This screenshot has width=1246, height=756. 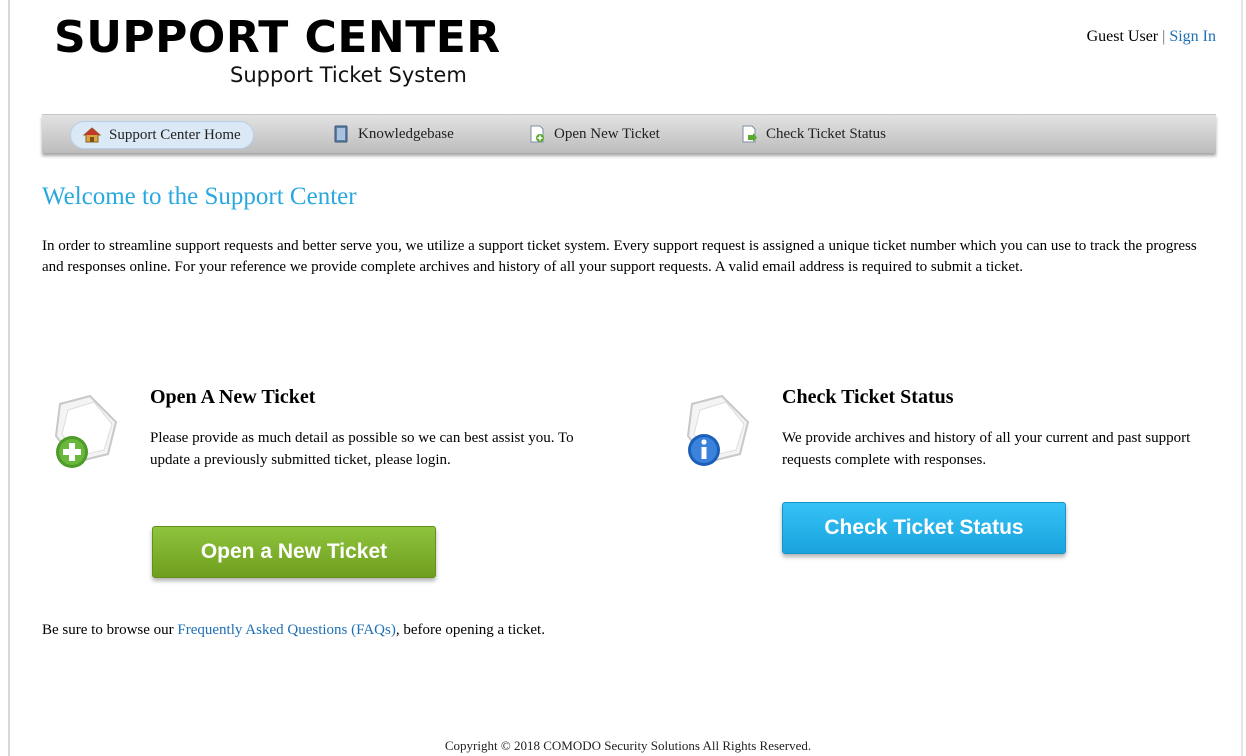 What do you see at coordinates (924, 528) in the screenshot?
I see `check-ticket-status-button: Check Ticket Status` at bounding box center [924, 528].